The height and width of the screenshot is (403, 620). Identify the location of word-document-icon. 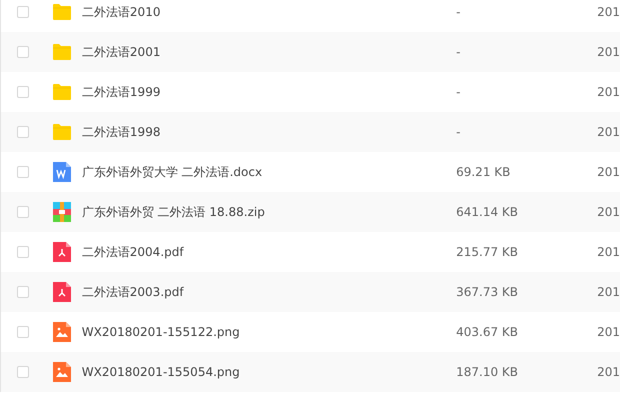
(61, 172).